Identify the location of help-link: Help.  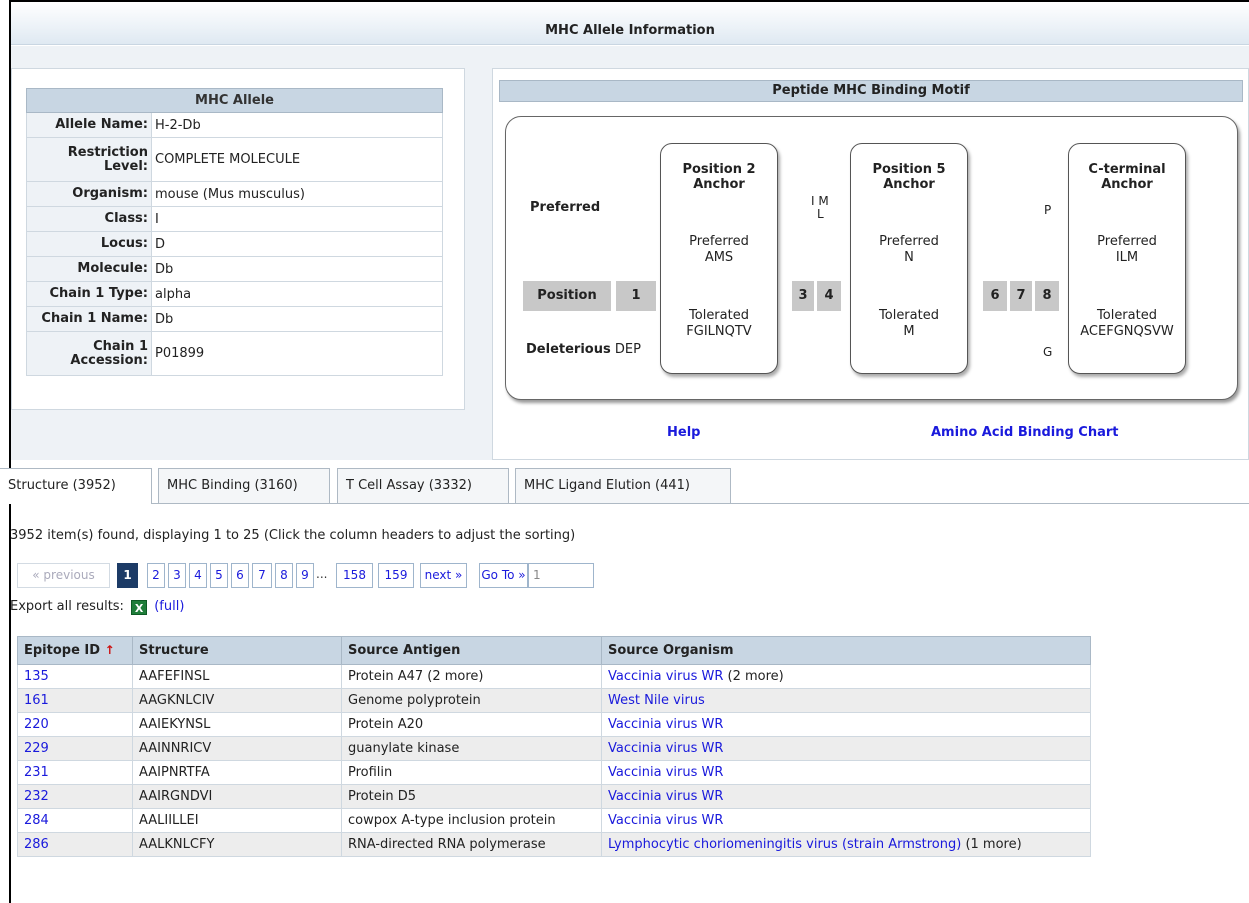
(683, 432).